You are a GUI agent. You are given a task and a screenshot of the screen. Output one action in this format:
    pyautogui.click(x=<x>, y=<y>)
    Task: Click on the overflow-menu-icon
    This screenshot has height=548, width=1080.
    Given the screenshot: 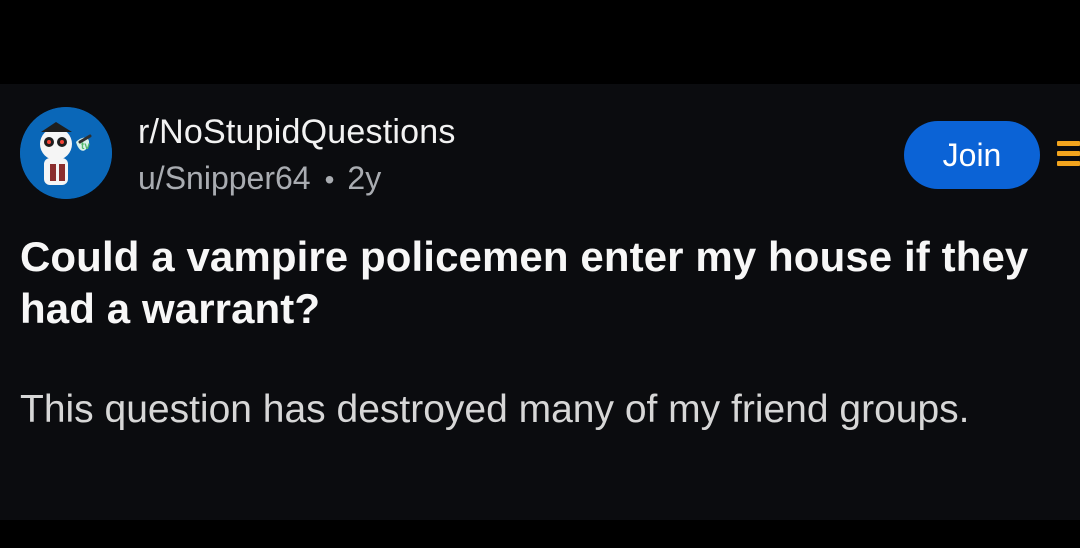 What is the action you would take?
    pyautogui.click(x=1068, y=155)
    